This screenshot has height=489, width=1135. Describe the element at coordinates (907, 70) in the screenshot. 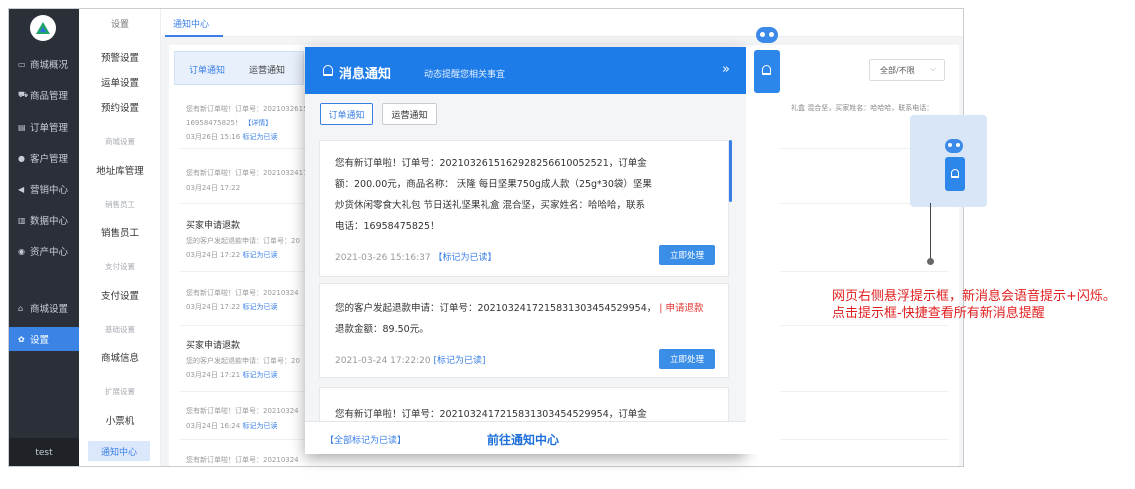

I see `filter-select: 全部/不限 ⌵` at that location.